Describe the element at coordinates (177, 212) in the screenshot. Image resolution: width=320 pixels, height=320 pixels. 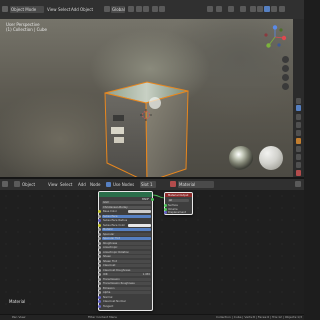
I see `displacement-label: Displacement` at that location.